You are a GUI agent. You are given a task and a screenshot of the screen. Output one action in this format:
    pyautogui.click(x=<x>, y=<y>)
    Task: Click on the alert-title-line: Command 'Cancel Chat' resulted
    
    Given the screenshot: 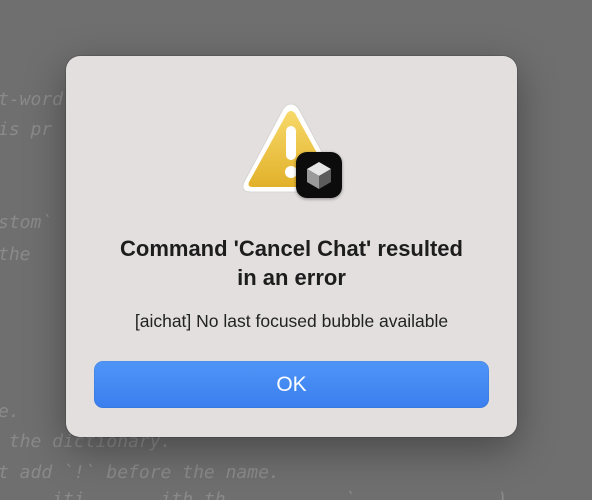 What is the action you would take?
    pyautogui.click(x=291, y=248)
    